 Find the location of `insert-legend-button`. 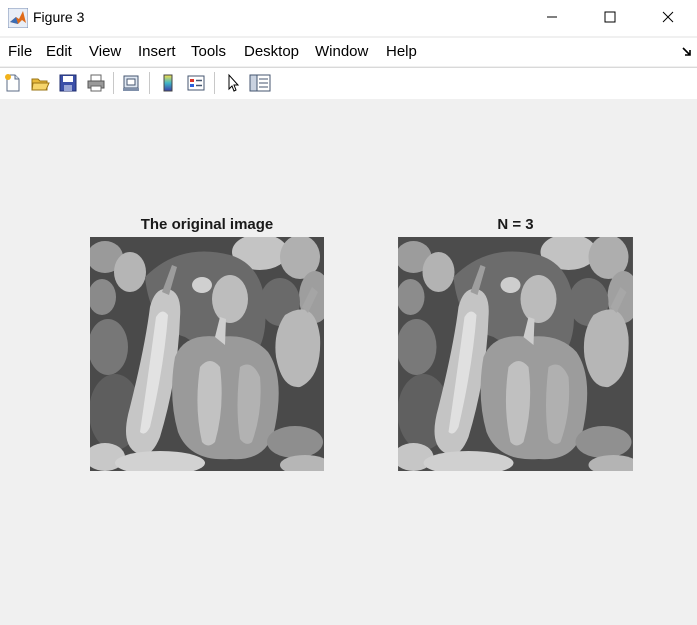

insert-legend-button is located at coordinates (196, 83).